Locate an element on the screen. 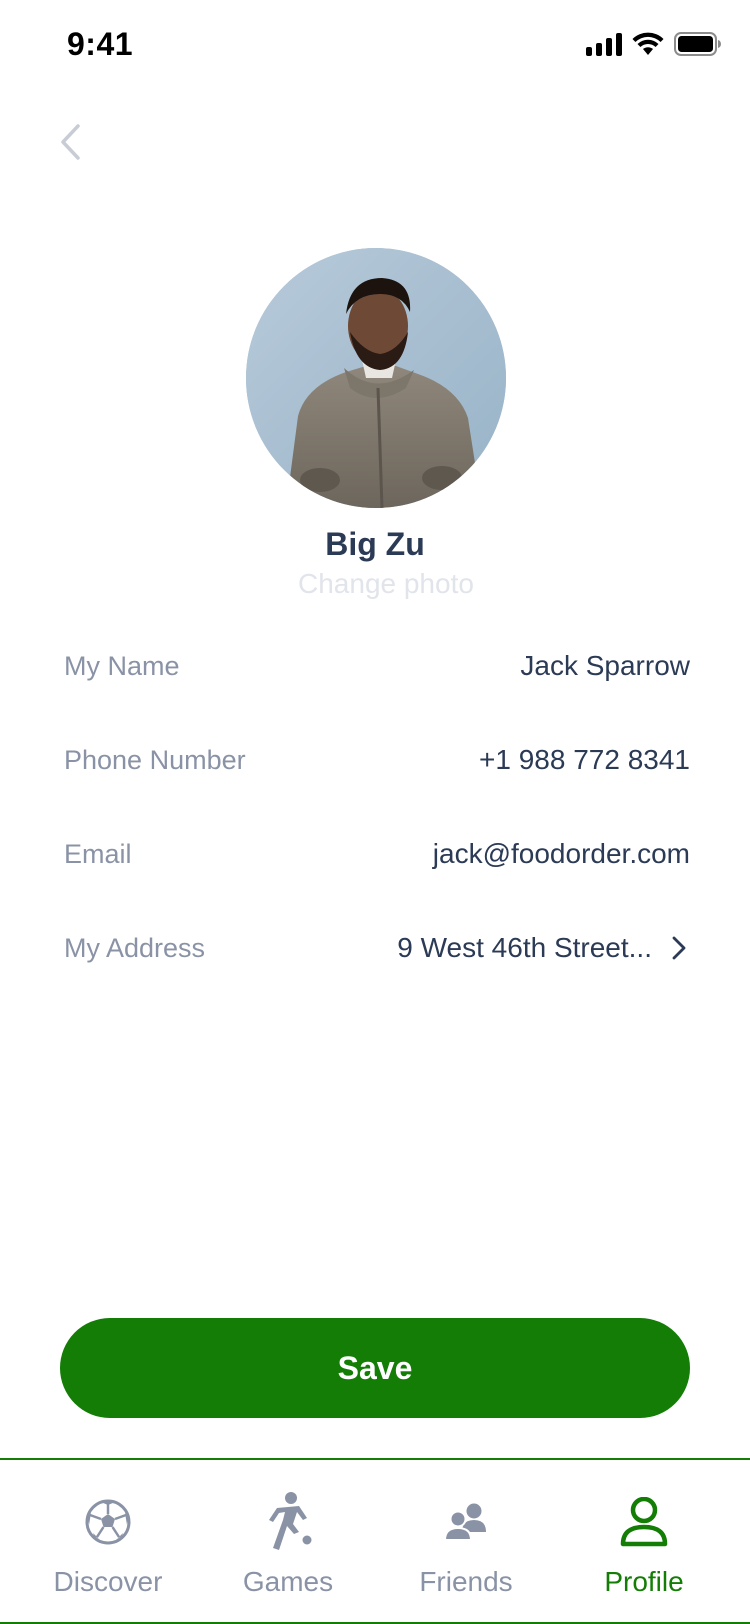 The width and height of the screenshot is (750, 1624). email-field: jack@foodorder.com is located at coordinates (561, 854).